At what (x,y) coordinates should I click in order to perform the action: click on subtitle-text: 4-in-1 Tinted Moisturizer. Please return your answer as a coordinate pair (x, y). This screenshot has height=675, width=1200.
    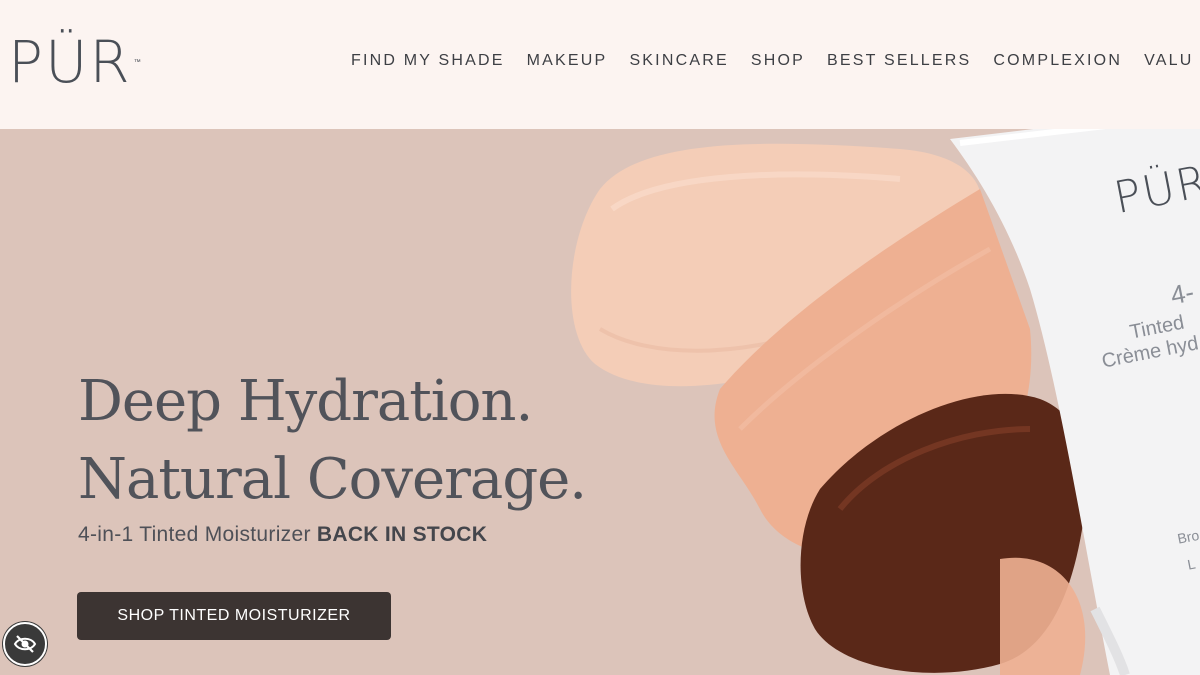
    Looking at the image, I should click on (197, 534).